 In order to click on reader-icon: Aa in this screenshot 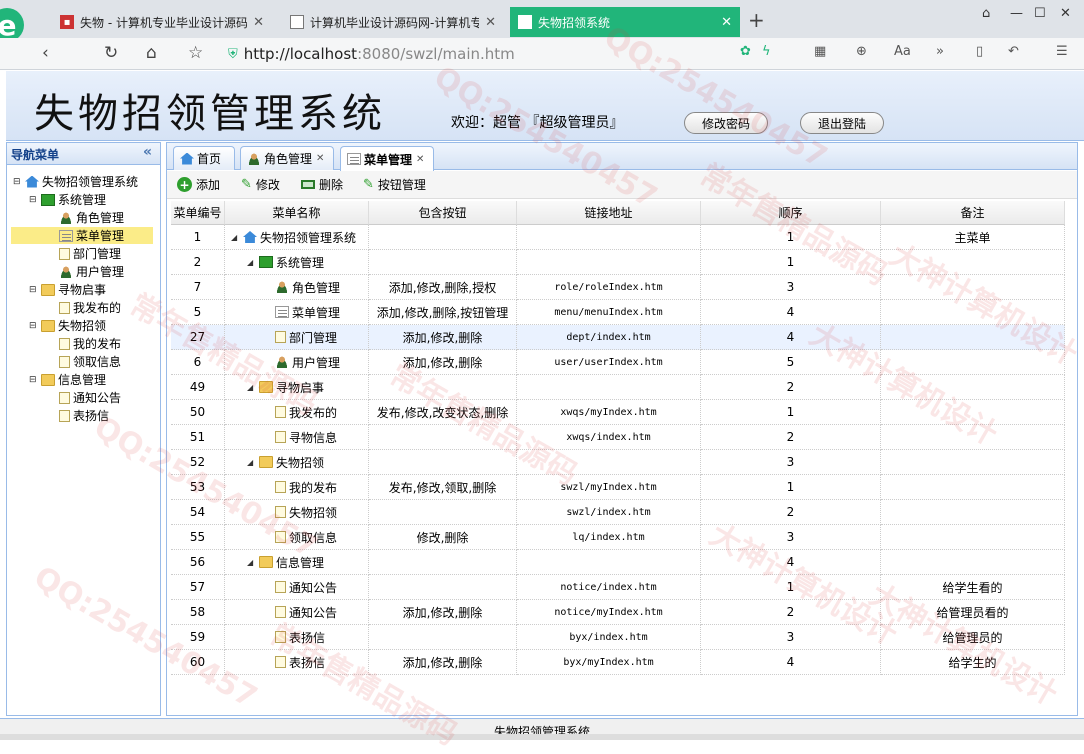, I will do `click(902, 51)`.